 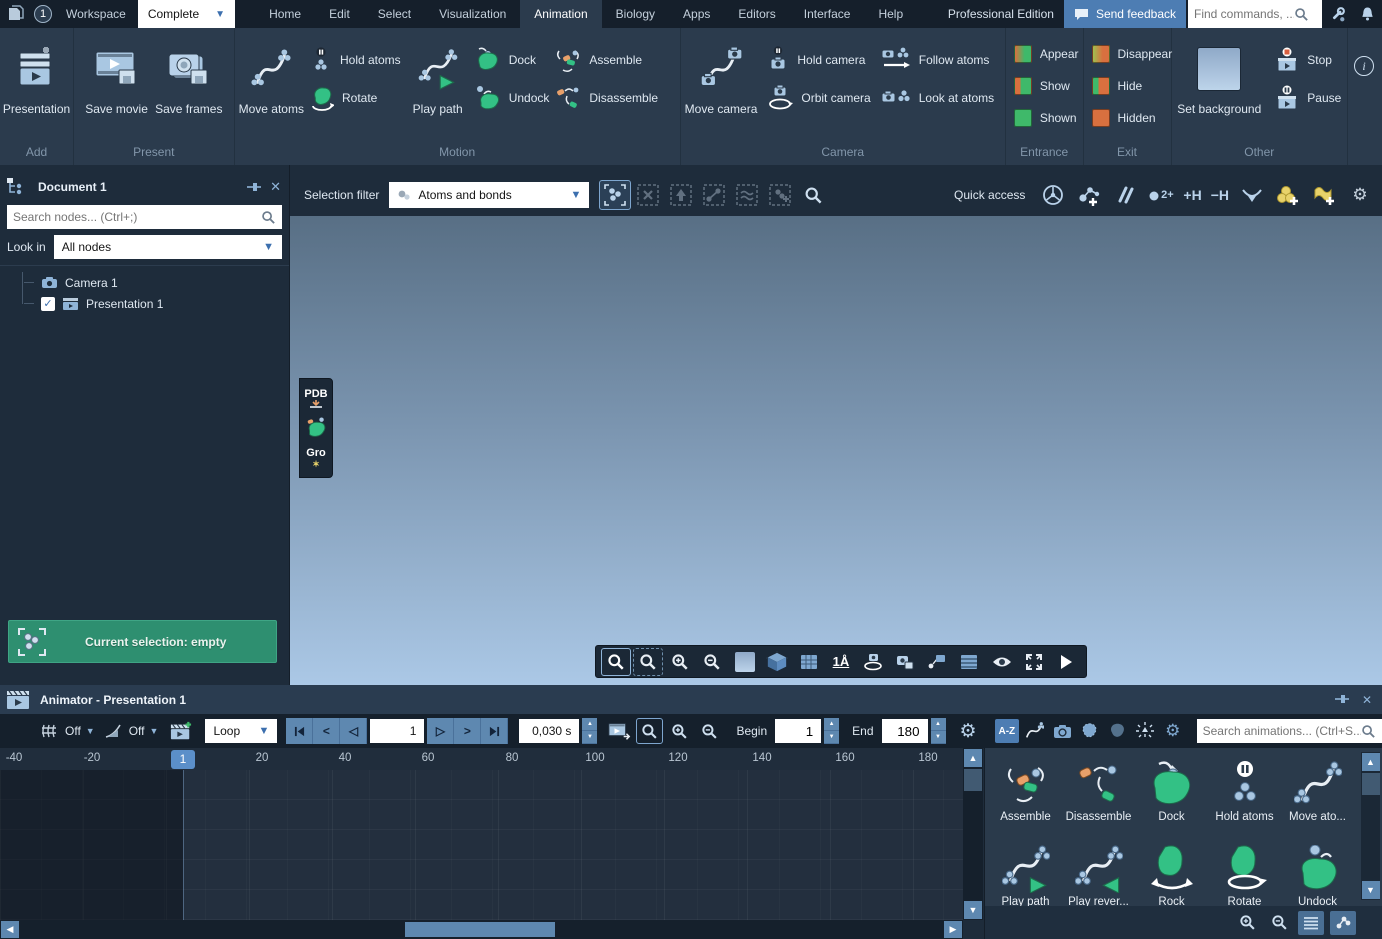 I want to click on play-backward-button: ◁, so click(x=354, y=731).